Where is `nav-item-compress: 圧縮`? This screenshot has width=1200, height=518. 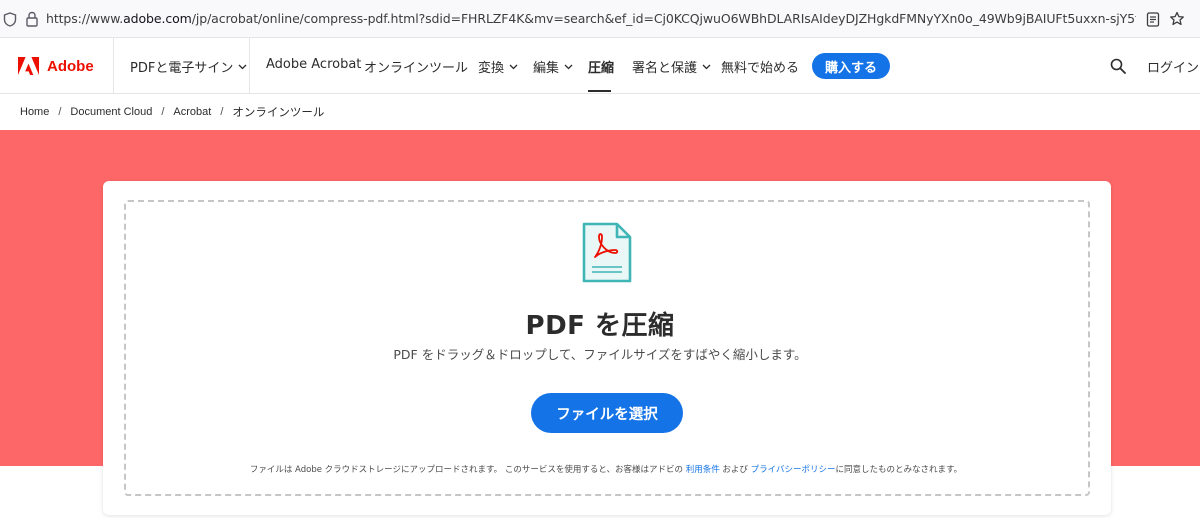 nav-item-compress: 圧縮 is located at coordinates (601, 66).